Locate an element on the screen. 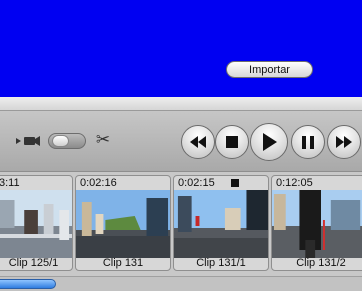  clip-name: Clip 125/1 is located at coordinates (33, 263).